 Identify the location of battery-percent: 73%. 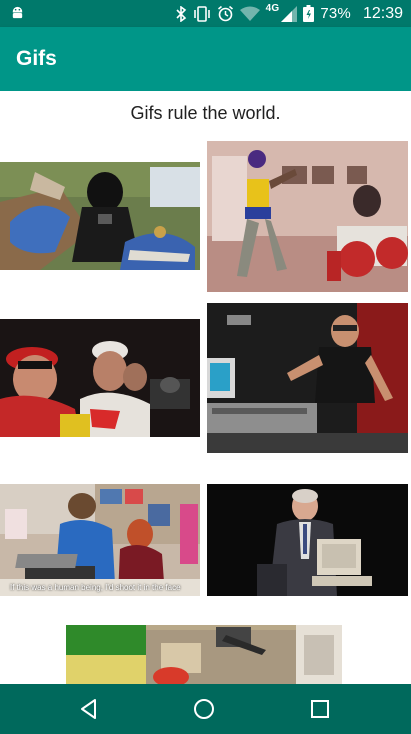
(335, 13).